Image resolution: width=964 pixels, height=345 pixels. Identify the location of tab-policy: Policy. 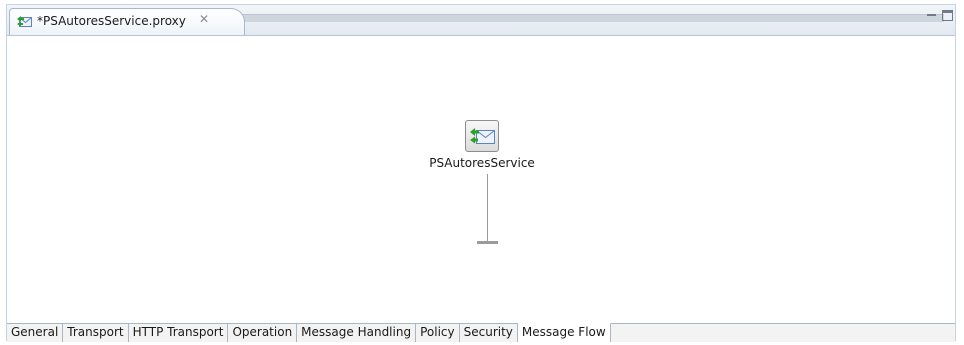
(438, 333).